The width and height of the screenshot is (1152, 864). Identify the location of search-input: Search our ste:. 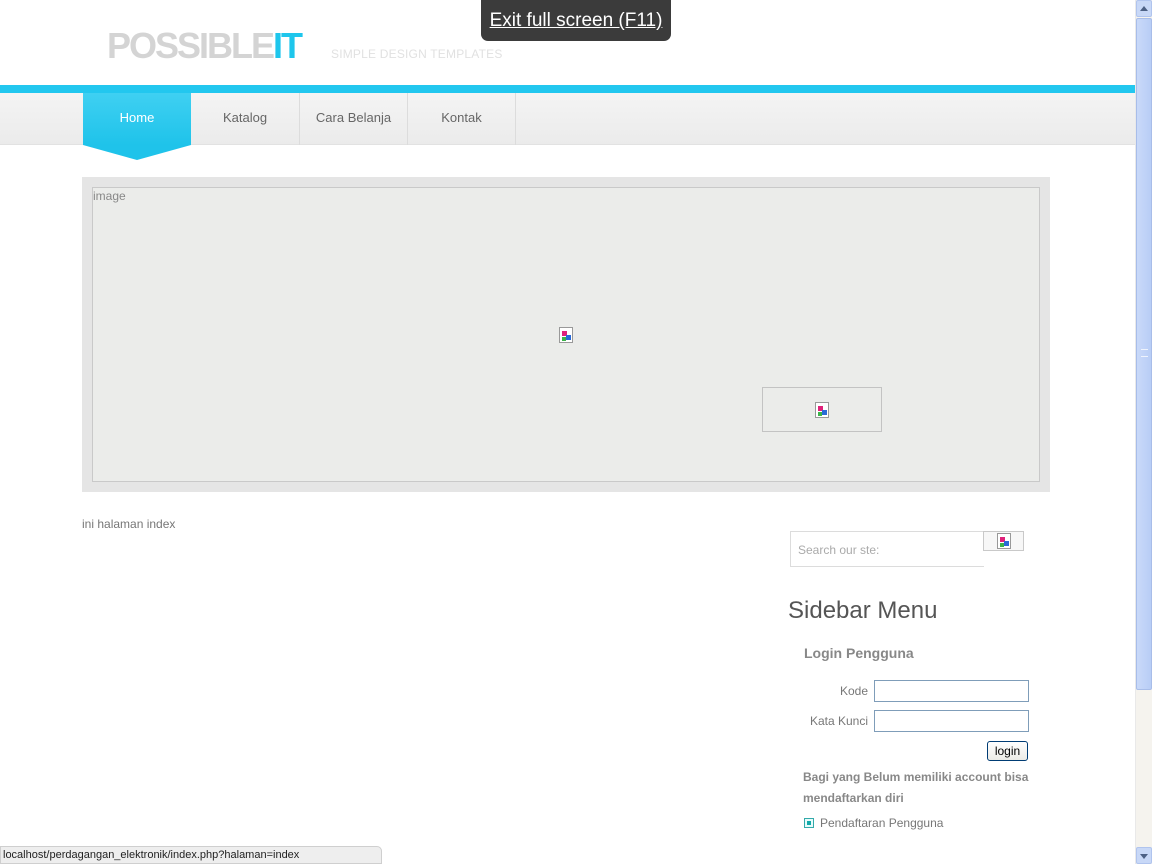
(887, 549).